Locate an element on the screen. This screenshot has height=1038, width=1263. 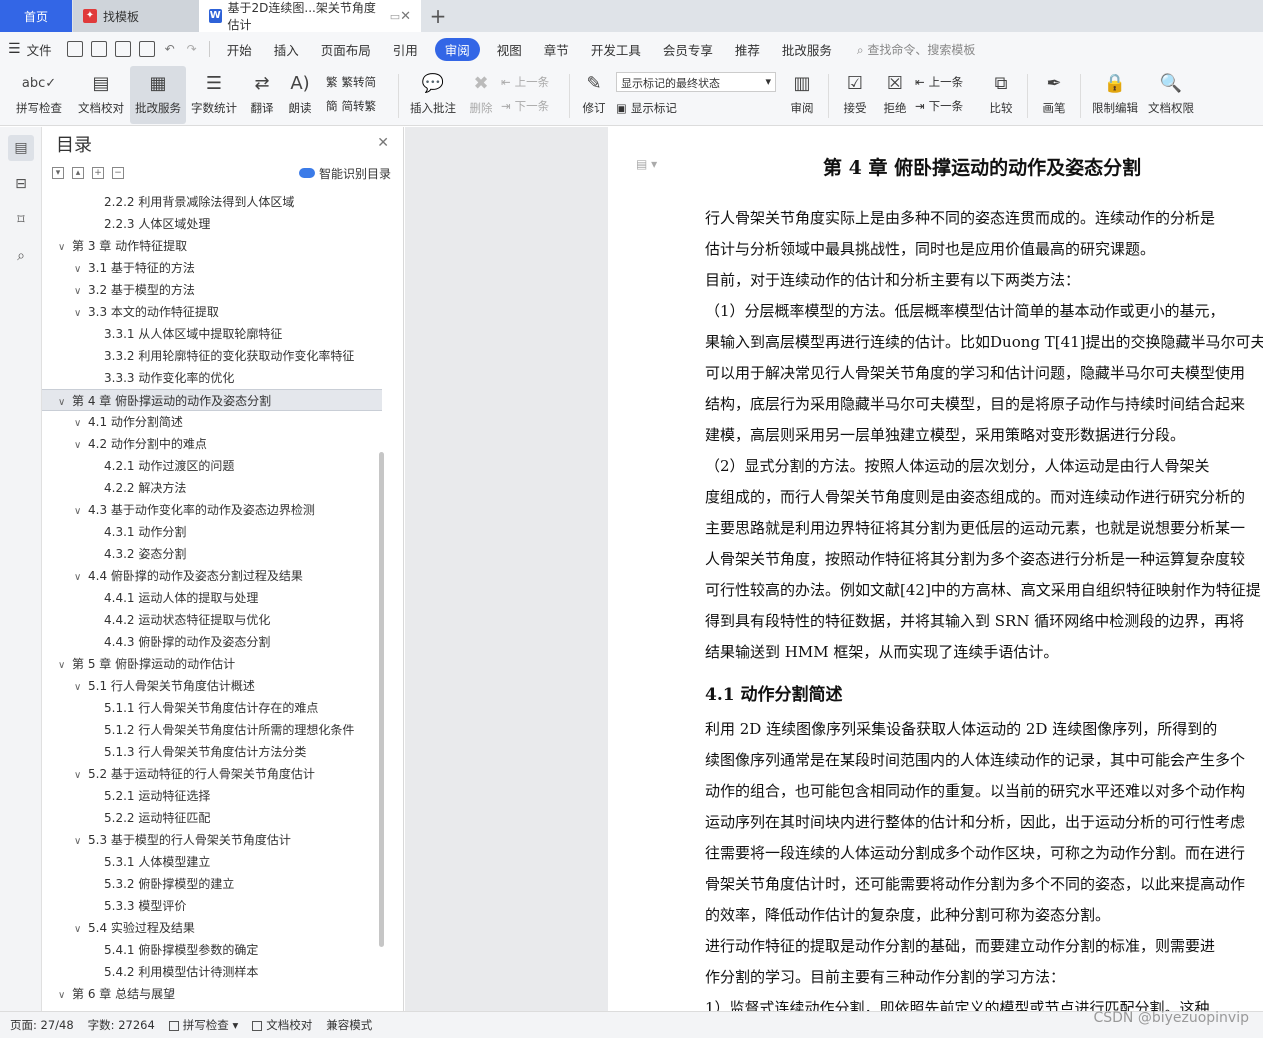
read-aloud-button: A) 朗读 is located at coordinates (300, 95).